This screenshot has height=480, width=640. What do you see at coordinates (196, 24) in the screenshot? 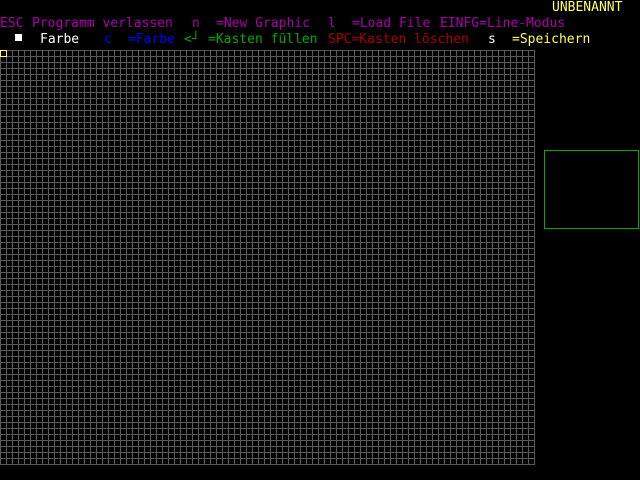
I see `new-graphic-key: n` at bounding box center [196, 24].